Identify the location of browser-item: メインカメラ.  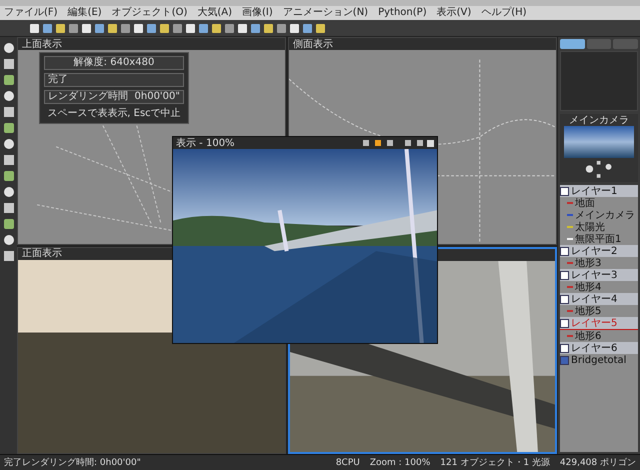
(599, 215).